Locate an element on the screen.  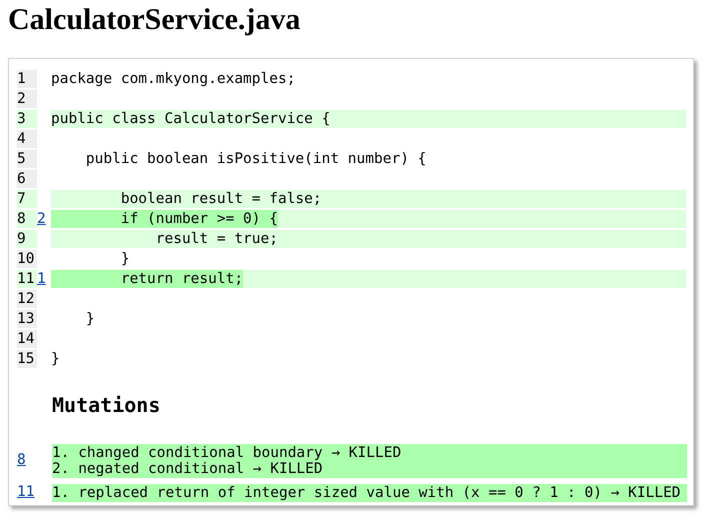
line-number: 9 is located at coordinates (27, 239).